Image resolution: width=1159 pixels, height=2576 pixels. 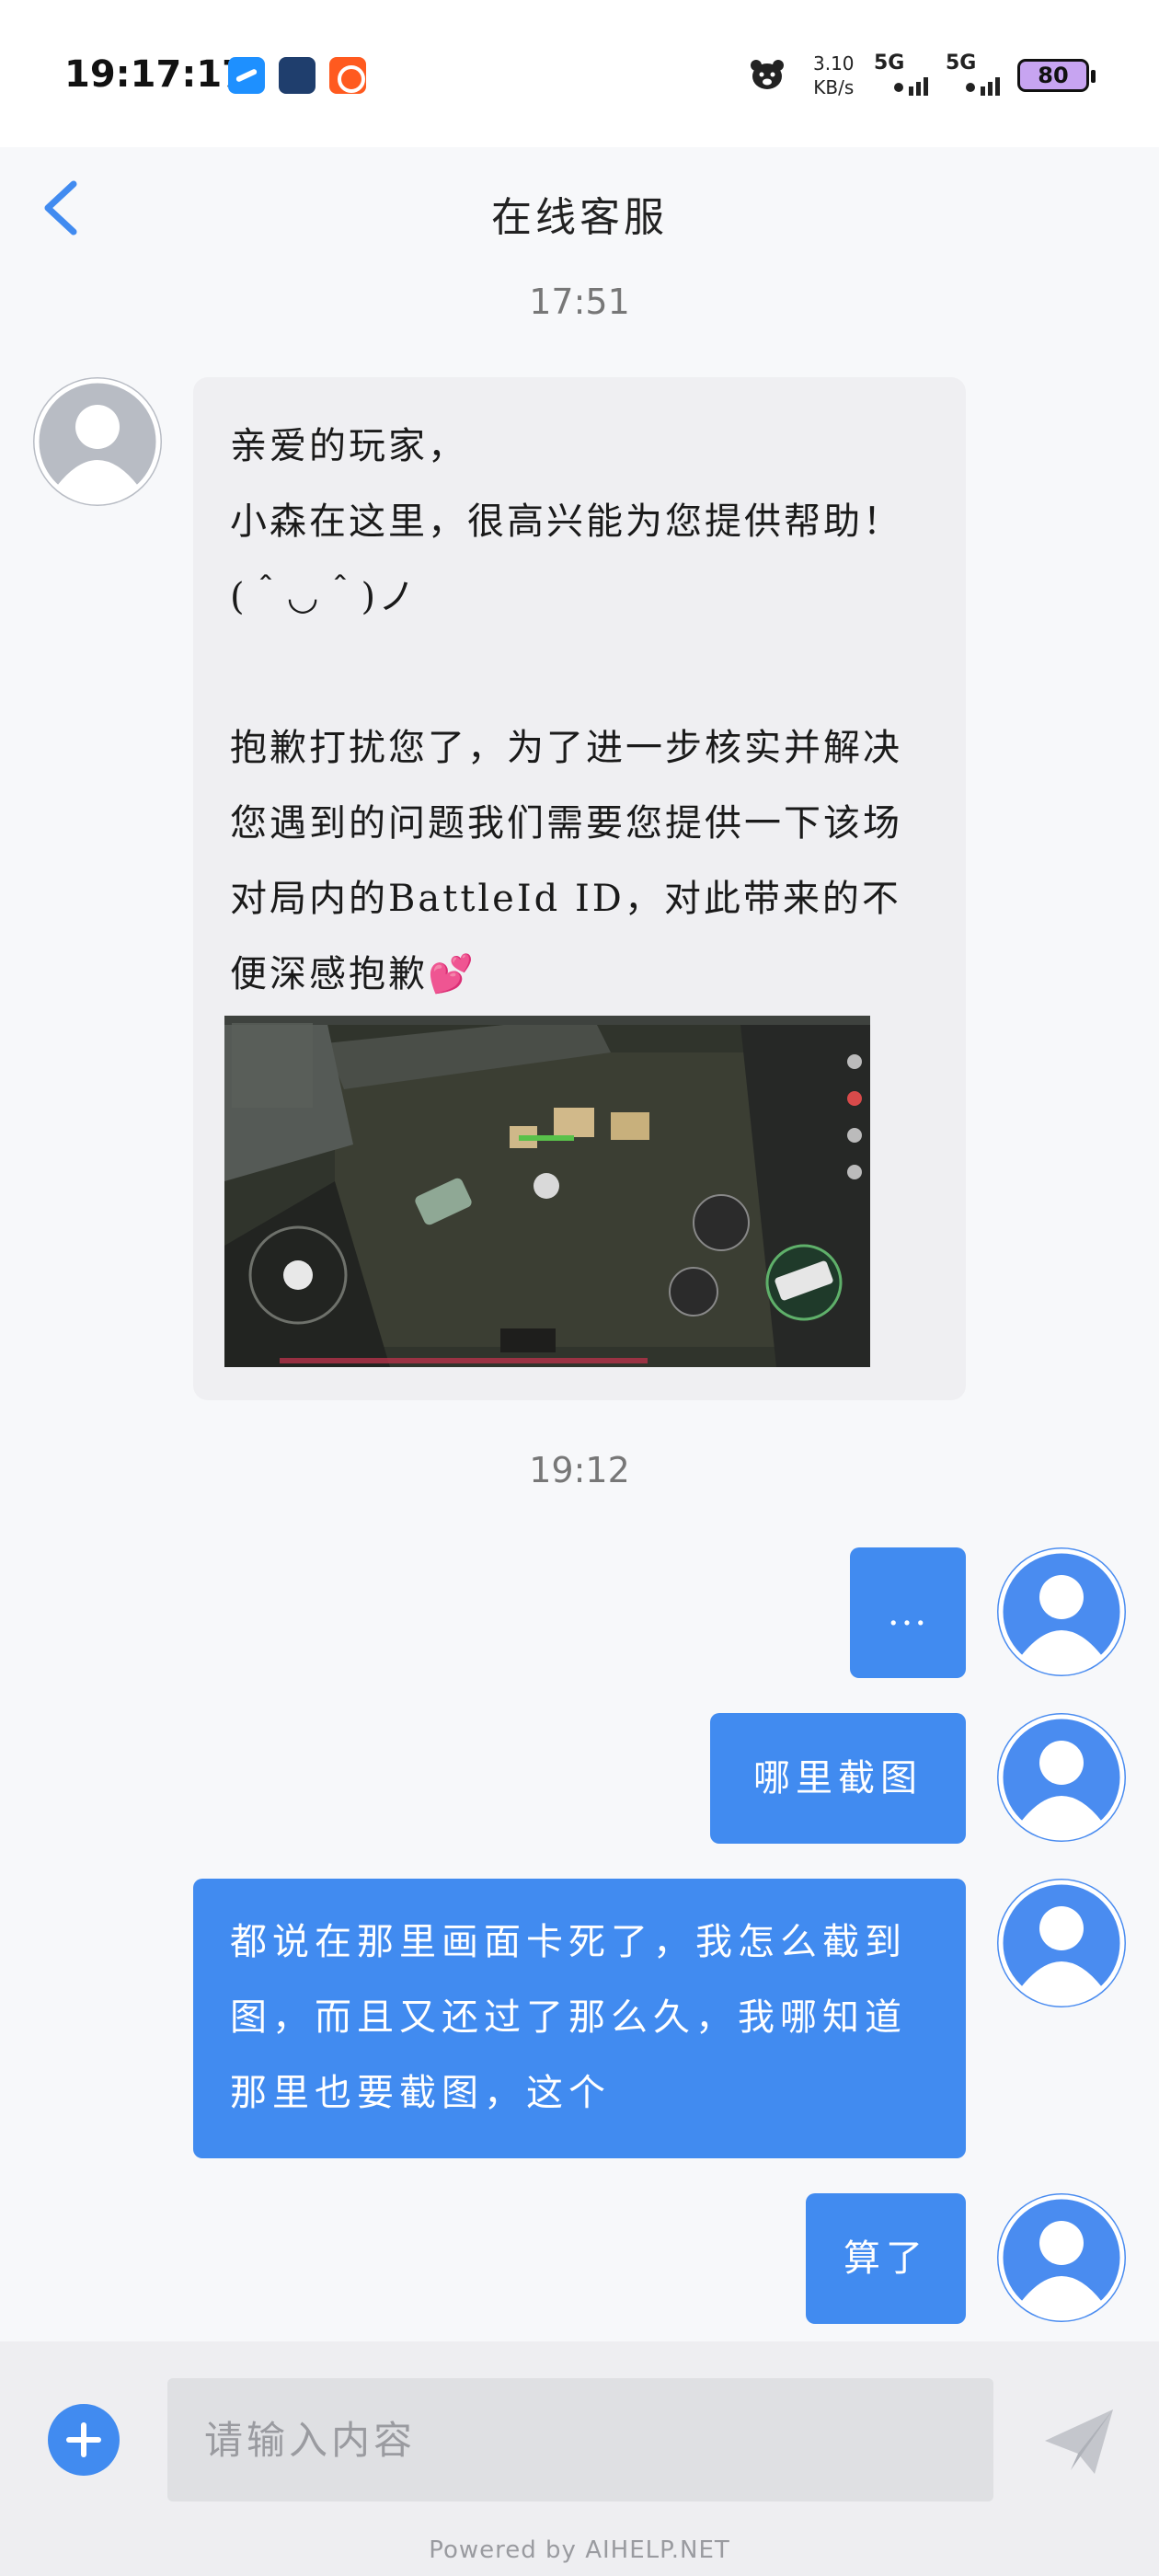 I want to click on chat-timestamp: 19:12, so click(x=579, y=1470).